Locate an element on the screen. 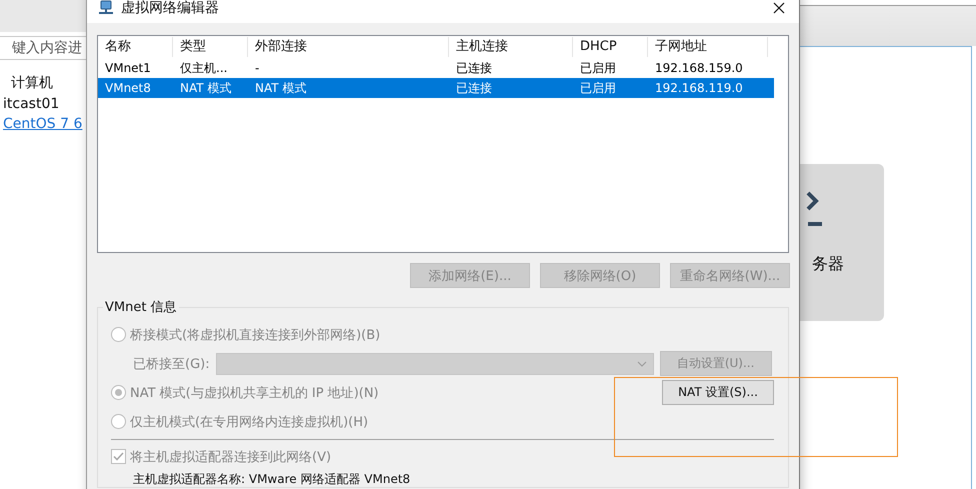  column-header: 主机连接 is located at coordinates (511, 47).